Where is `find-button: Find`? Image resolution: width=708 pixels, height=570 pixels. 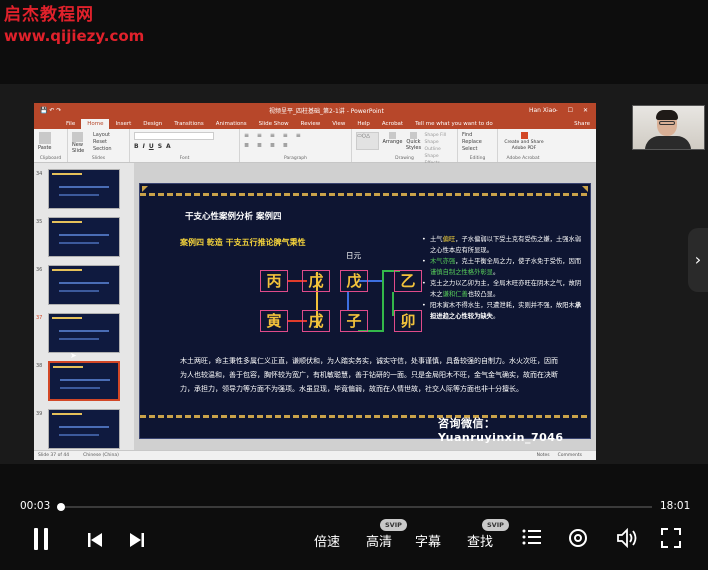
find-button: Find is located at coordinates (467, 135).